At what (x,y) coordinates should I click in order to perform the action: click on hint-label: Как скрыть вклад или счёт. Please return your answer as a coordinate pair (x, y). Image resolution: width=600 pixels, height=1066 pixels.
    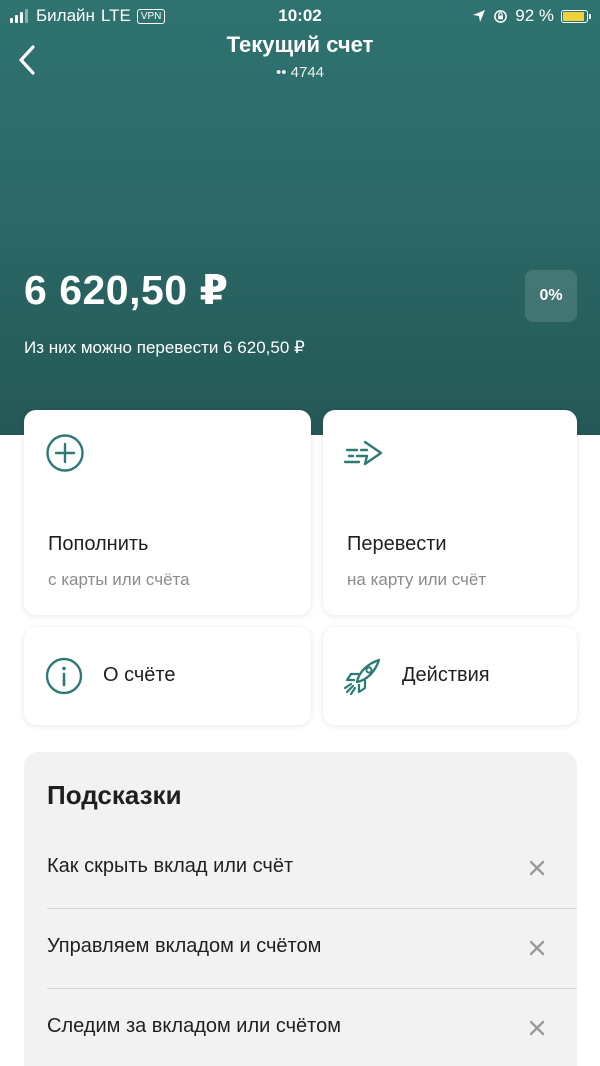
    Looking at the image, I should click on (170, 866).